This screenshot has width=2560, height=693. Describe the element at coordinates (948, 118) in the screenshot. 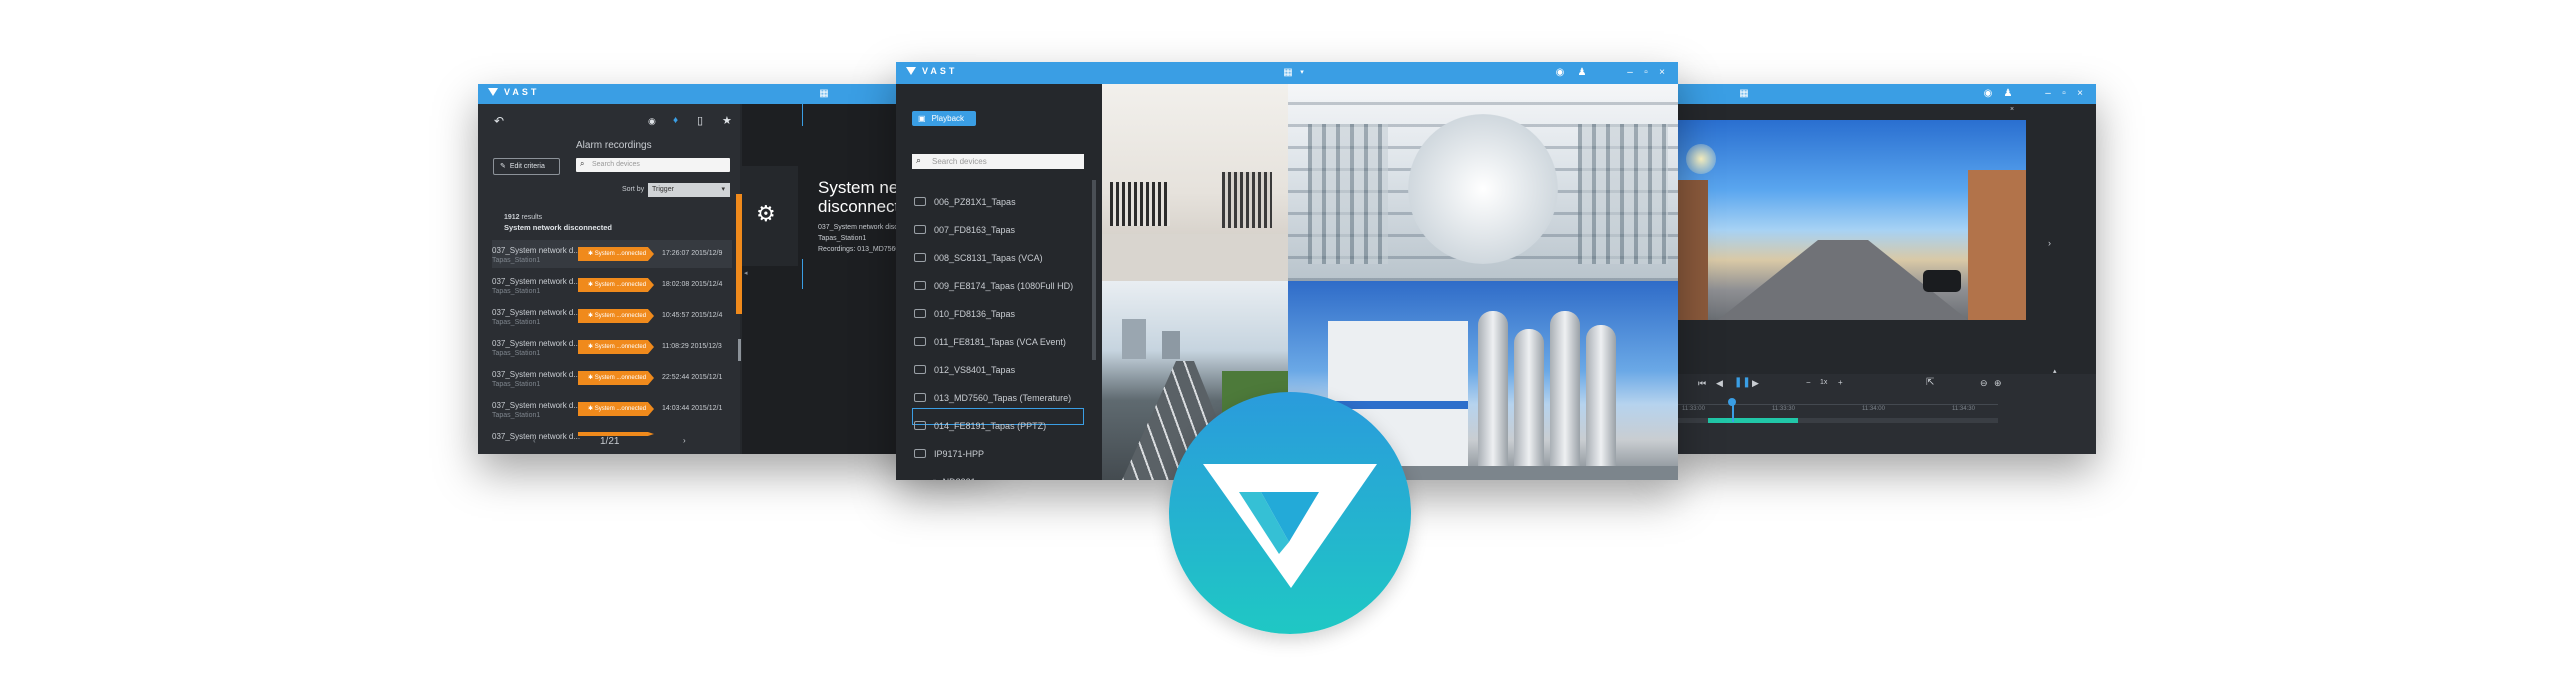

I see `playback-label: Playback` at that location.